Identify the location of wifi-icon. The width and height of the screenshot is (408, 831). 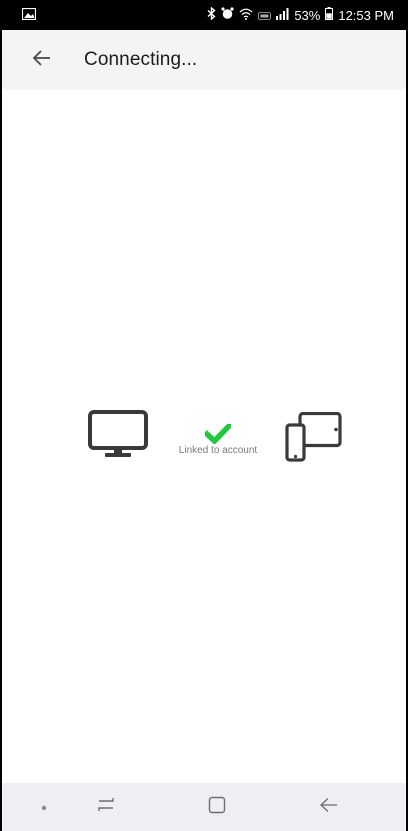
(246, 15).